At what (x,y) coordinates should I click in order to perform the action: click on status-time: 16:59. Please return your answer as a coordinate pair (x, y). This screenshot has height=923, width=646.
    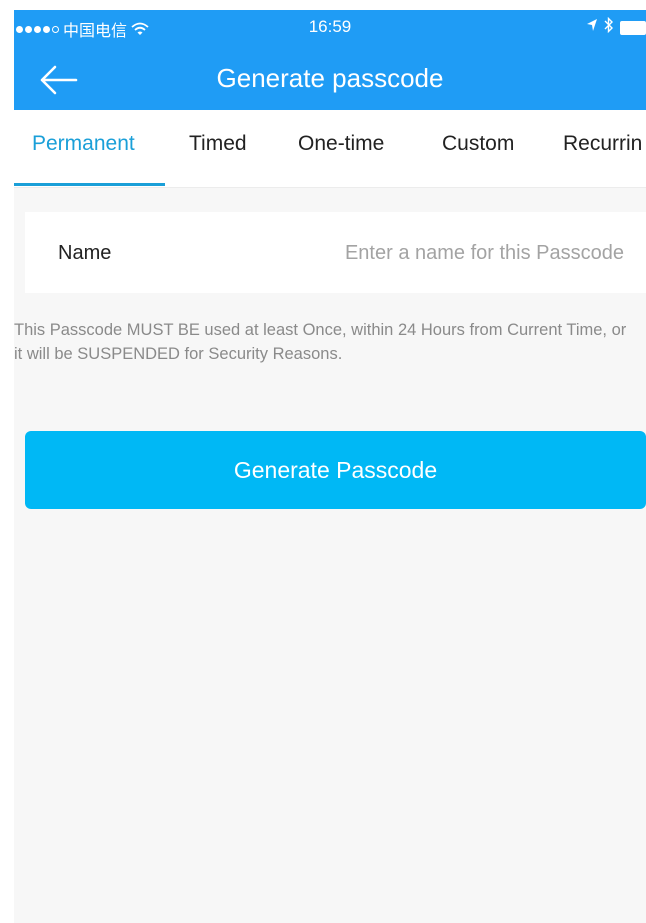
    Looking at the image, I should click on (330, 26).